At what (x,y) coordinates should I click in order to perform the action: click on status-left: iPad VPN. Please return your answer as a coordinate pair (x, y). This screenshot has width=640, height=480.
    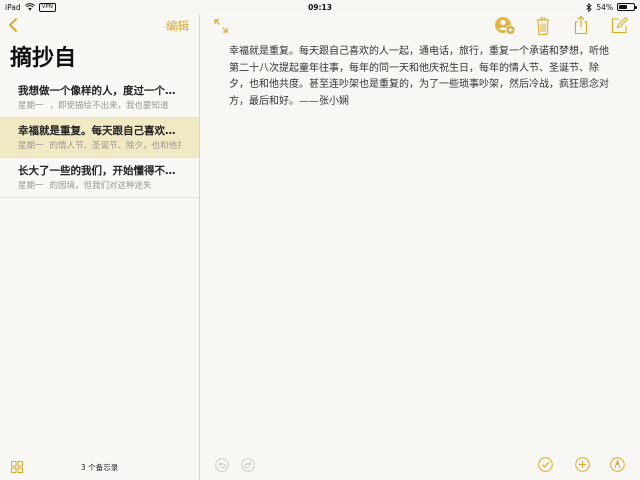
    Looking at the image, I should click on (30, 7).